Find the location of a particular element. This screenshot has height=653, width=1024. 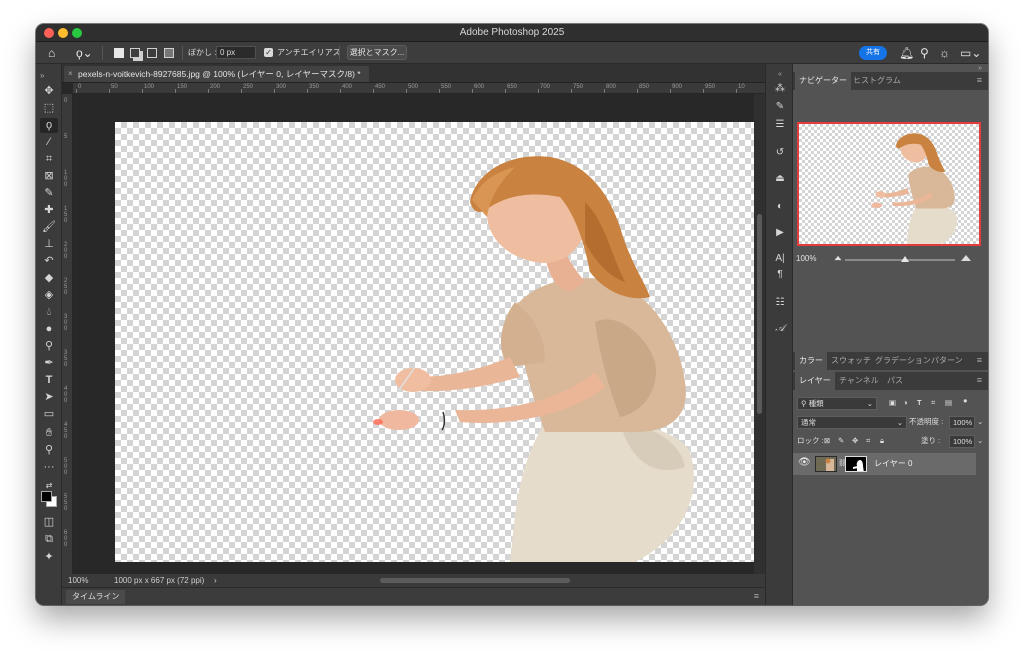

tab-channels: チャンネル is located at coordinates (859, 381).